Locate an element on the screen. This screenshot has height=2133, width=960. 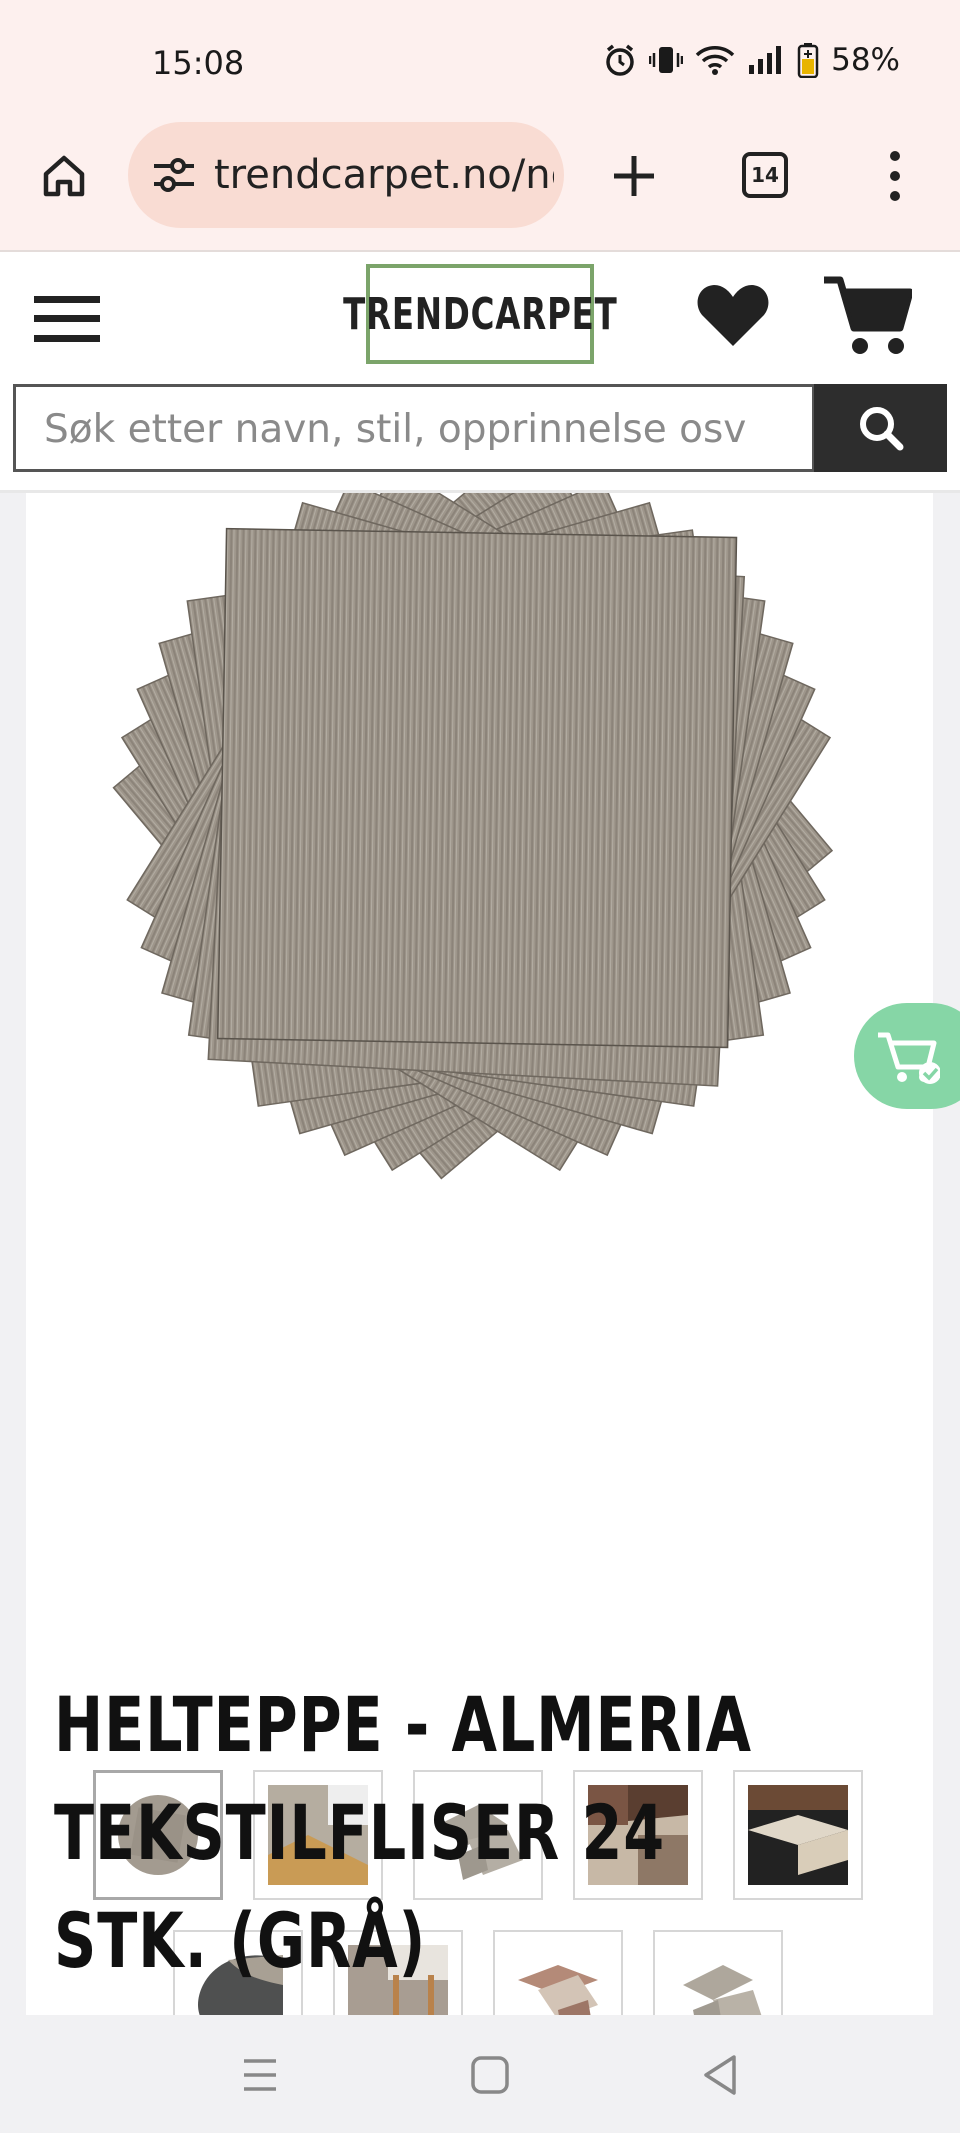
search-button is located at coordinates (880, 428).